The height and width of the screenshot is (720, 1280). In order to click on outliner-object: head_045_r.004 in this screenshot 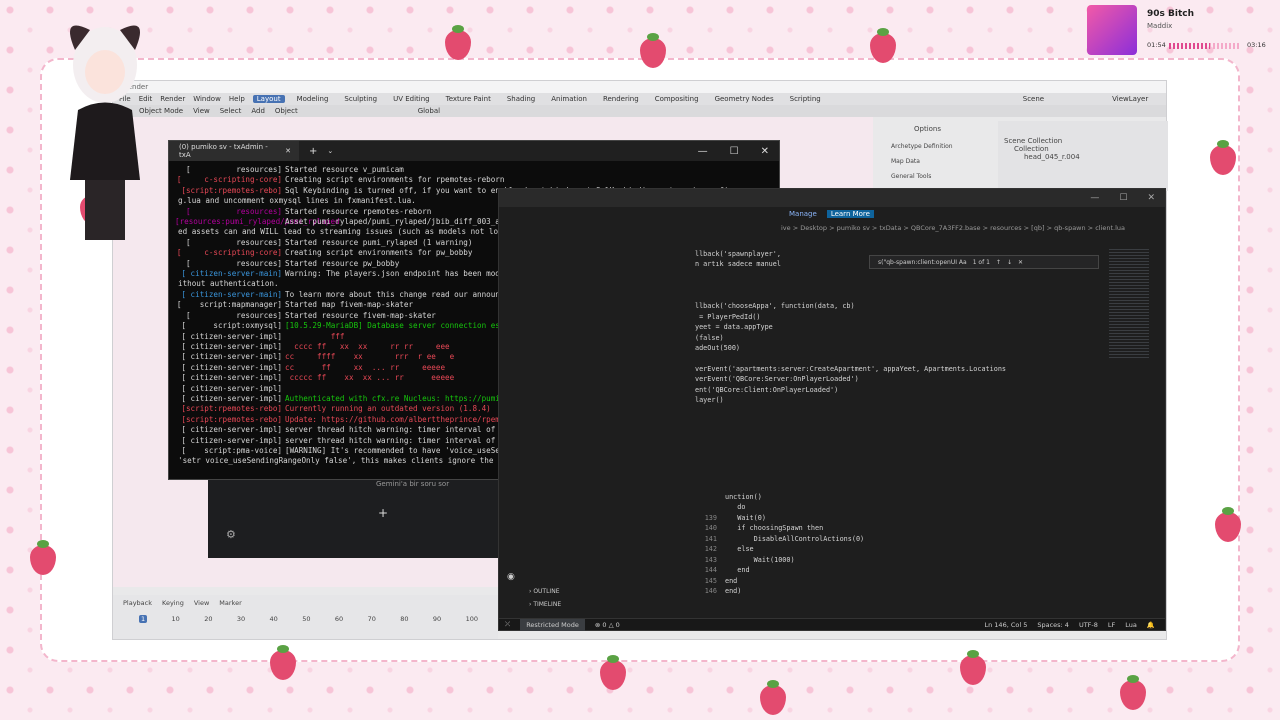, I will do `click(1083, 157)`.